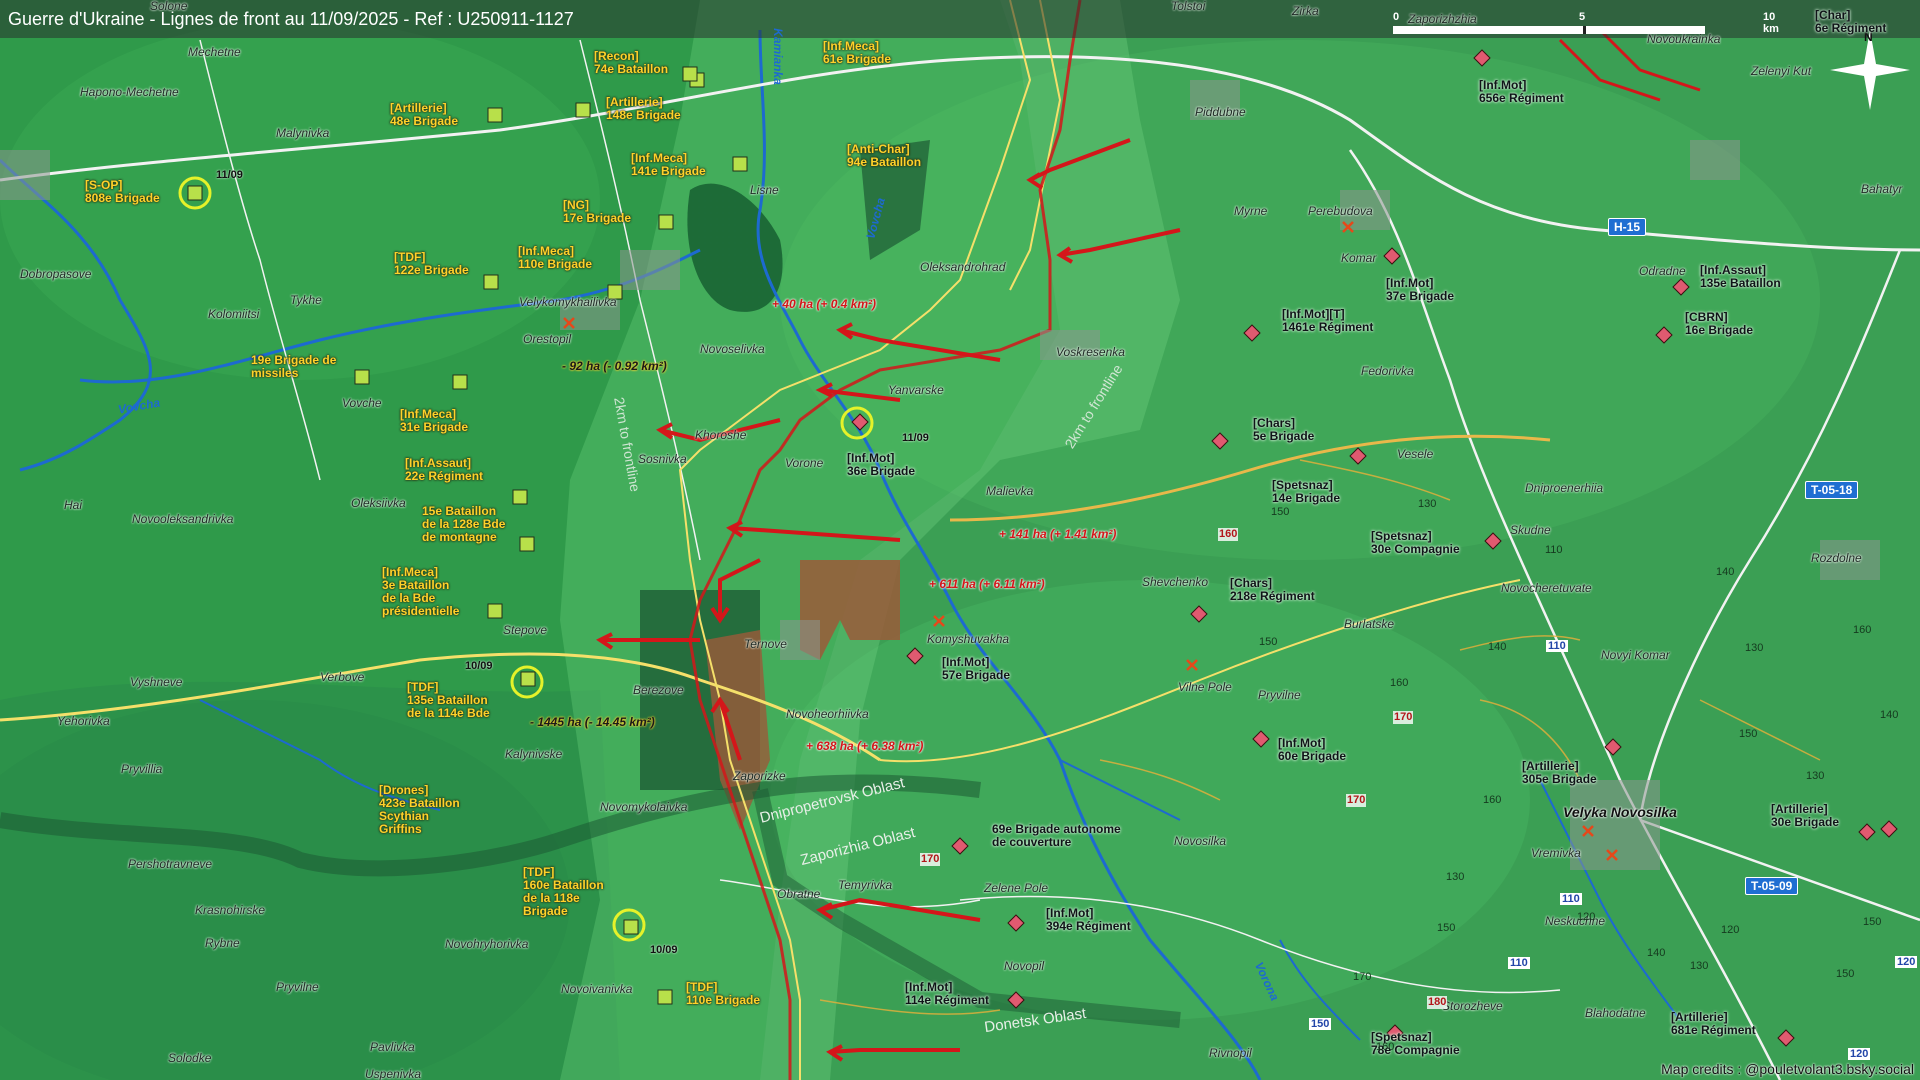  I want to click on ru-unit-label: [Inf.Mot] 37e Brigade, so click(1420, 290).